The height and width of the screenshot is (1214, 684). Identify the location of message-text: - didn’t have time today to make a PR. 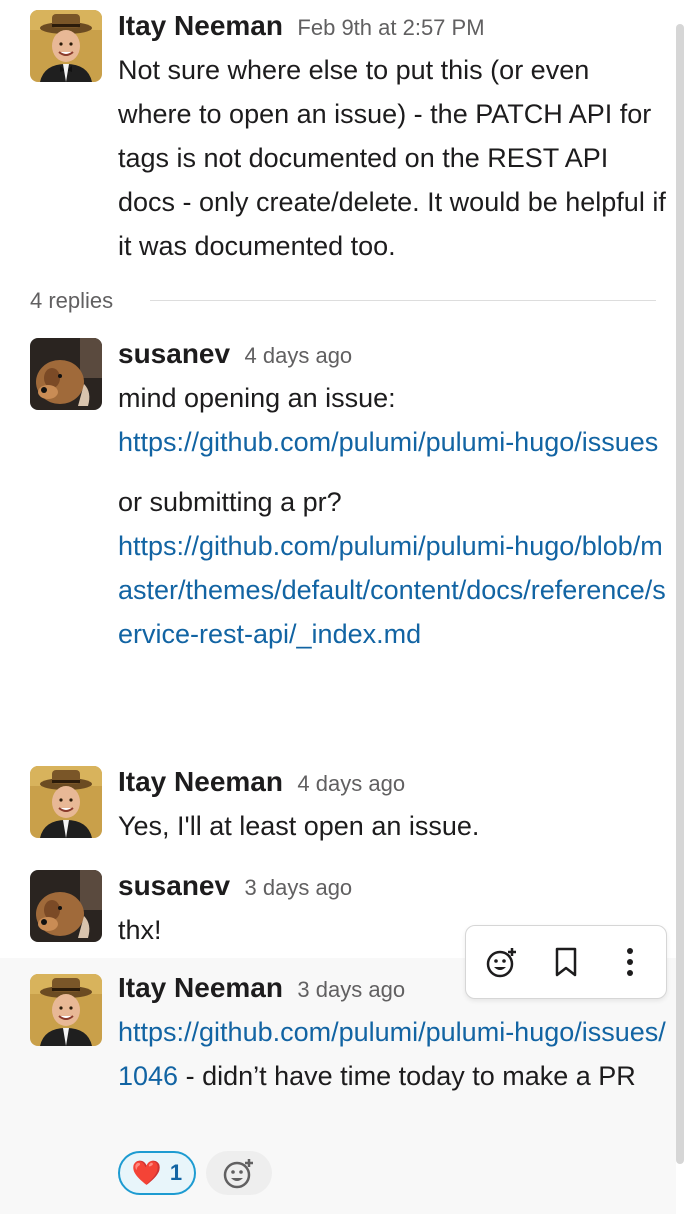
(407, 1076).